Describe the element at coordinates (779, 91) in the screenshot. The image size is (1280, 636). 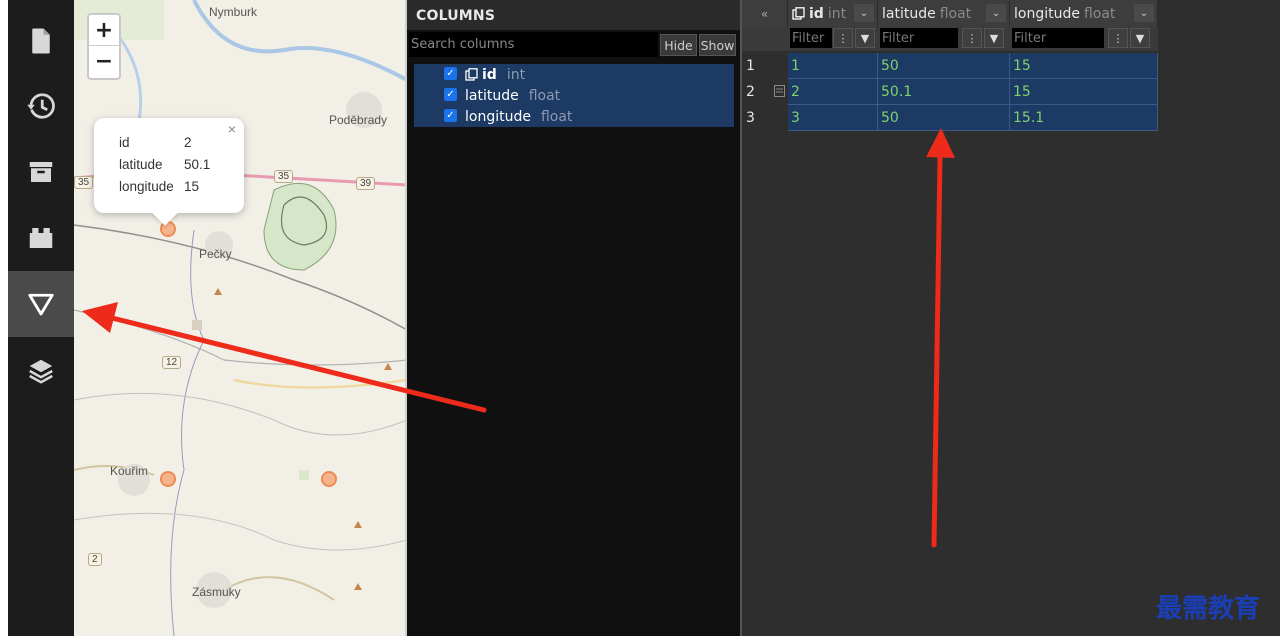
I see `row-detail-icon` at that location.